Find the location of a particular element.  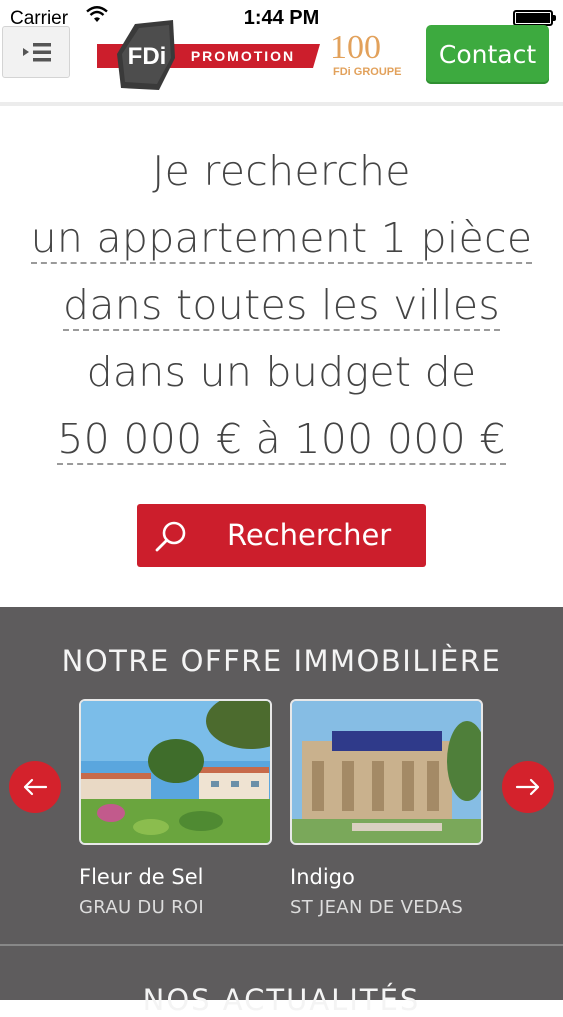

logo-100-text: 100 is located at coordinates (355, 47).